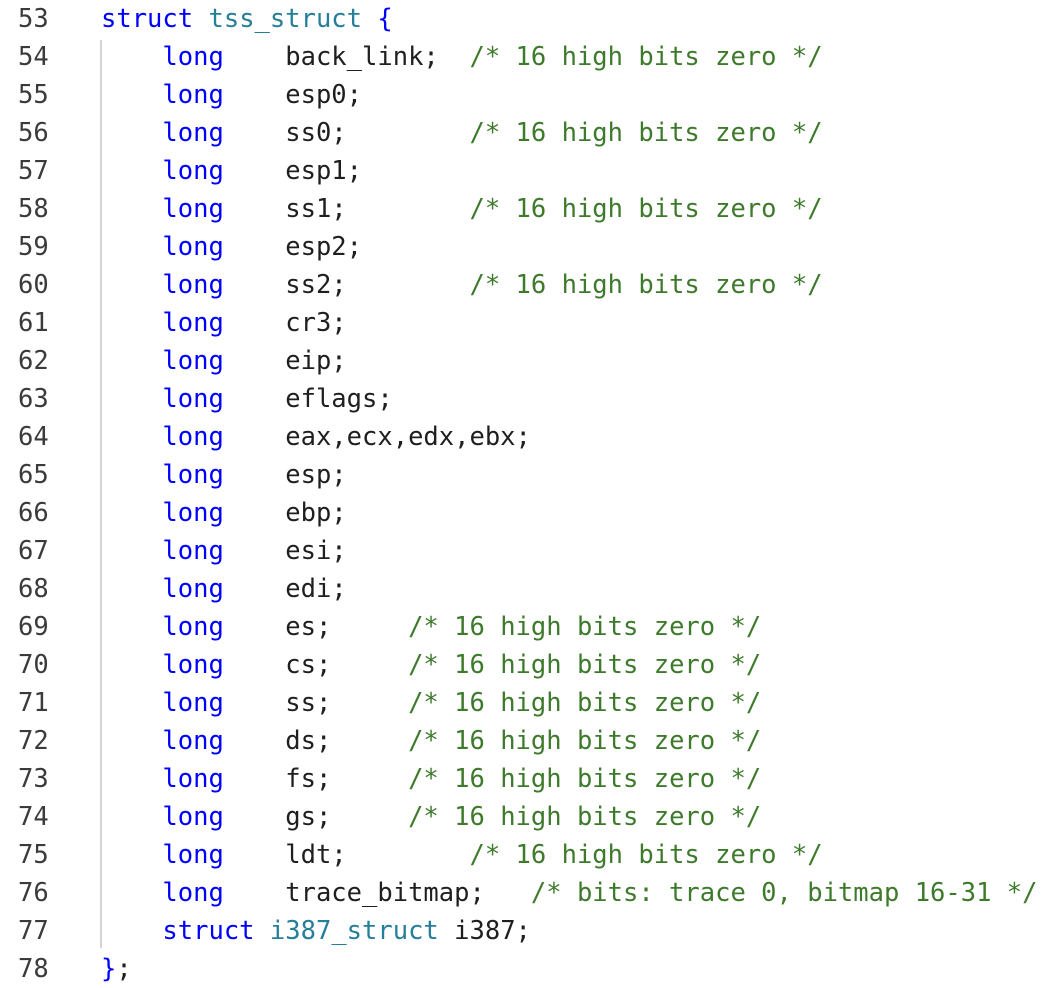 The height and width of the screenshot is (988, 1060). I want to click on line-number: 77, so click(33, 931).